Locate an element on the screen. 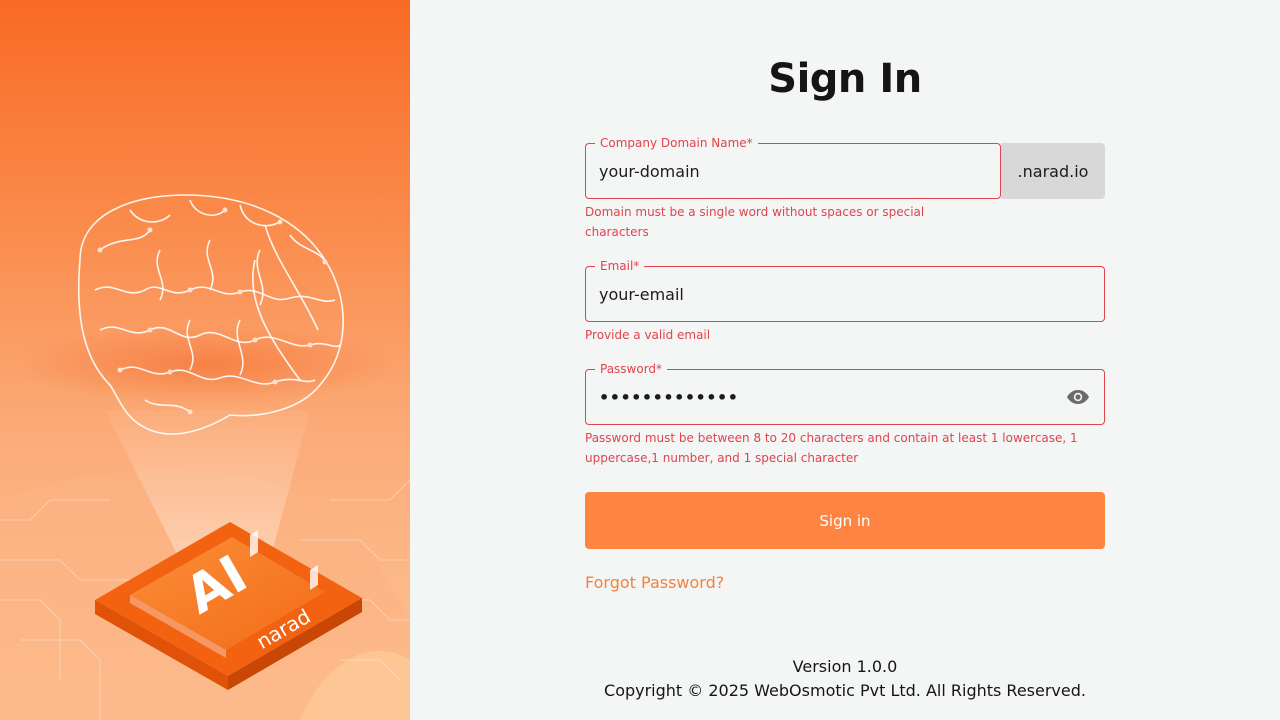 The height and width of the screenshot is (720, 1280). page-title: Sign In is located at coordinates (845, 79).